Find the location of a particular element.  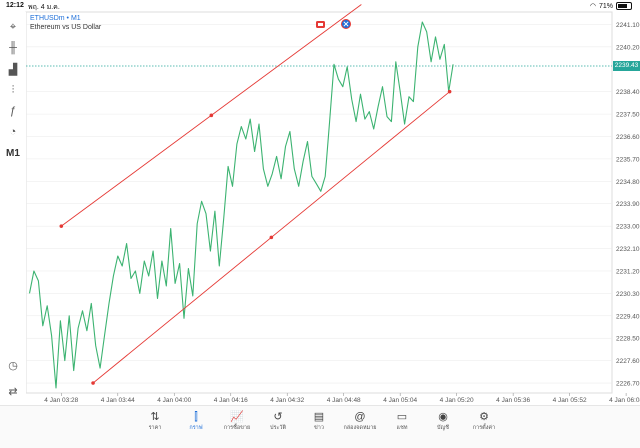

x-tick-label: 4 Jan 05:52 is located at coordinates (570, 400).